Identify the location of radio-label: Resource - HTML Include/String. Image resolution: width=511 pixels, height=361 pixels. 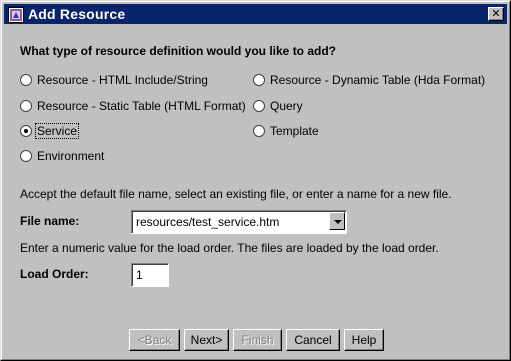
(122, 80).